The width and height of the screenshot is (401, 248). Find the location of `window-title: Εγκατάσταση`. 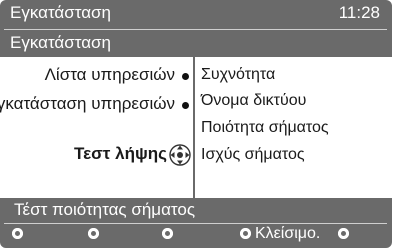

window-title: Εγκατάσταση is located at coordinates (61, 12).